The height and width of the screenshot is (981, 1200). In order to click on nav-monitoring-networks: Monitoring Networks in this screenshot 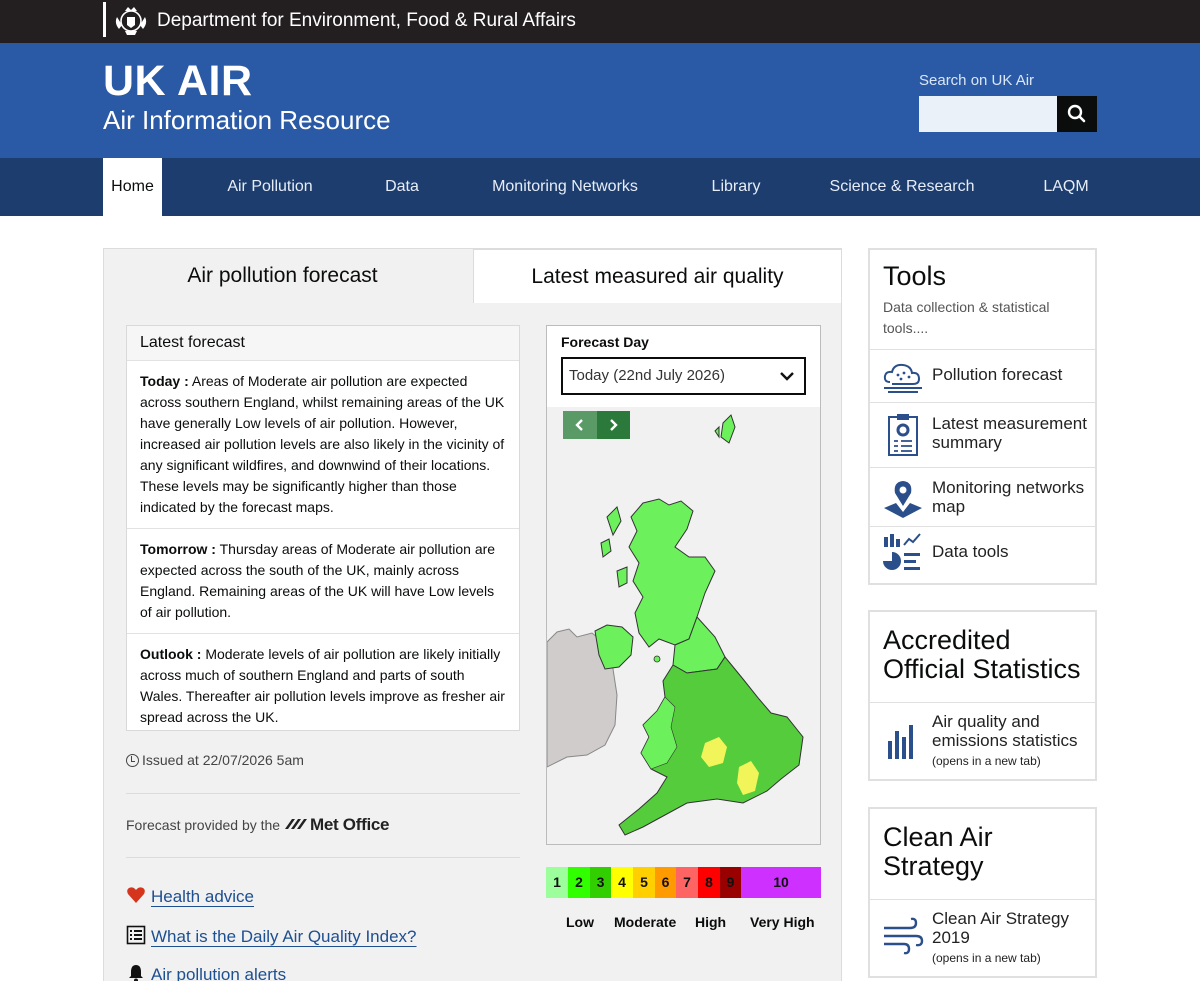, I will do `click(565, 187)`.